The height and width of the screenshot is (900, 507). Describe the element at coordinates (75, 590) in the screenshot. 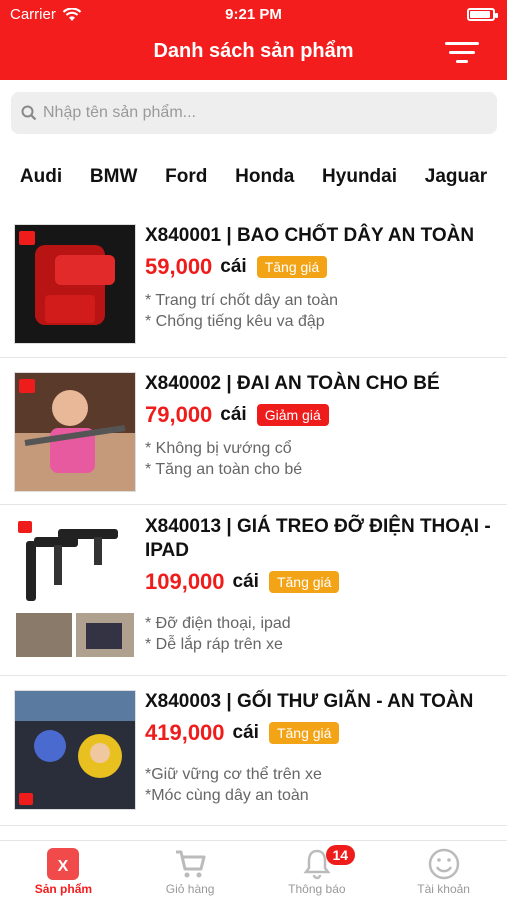

I see `product-image-phone-holder` at that location.